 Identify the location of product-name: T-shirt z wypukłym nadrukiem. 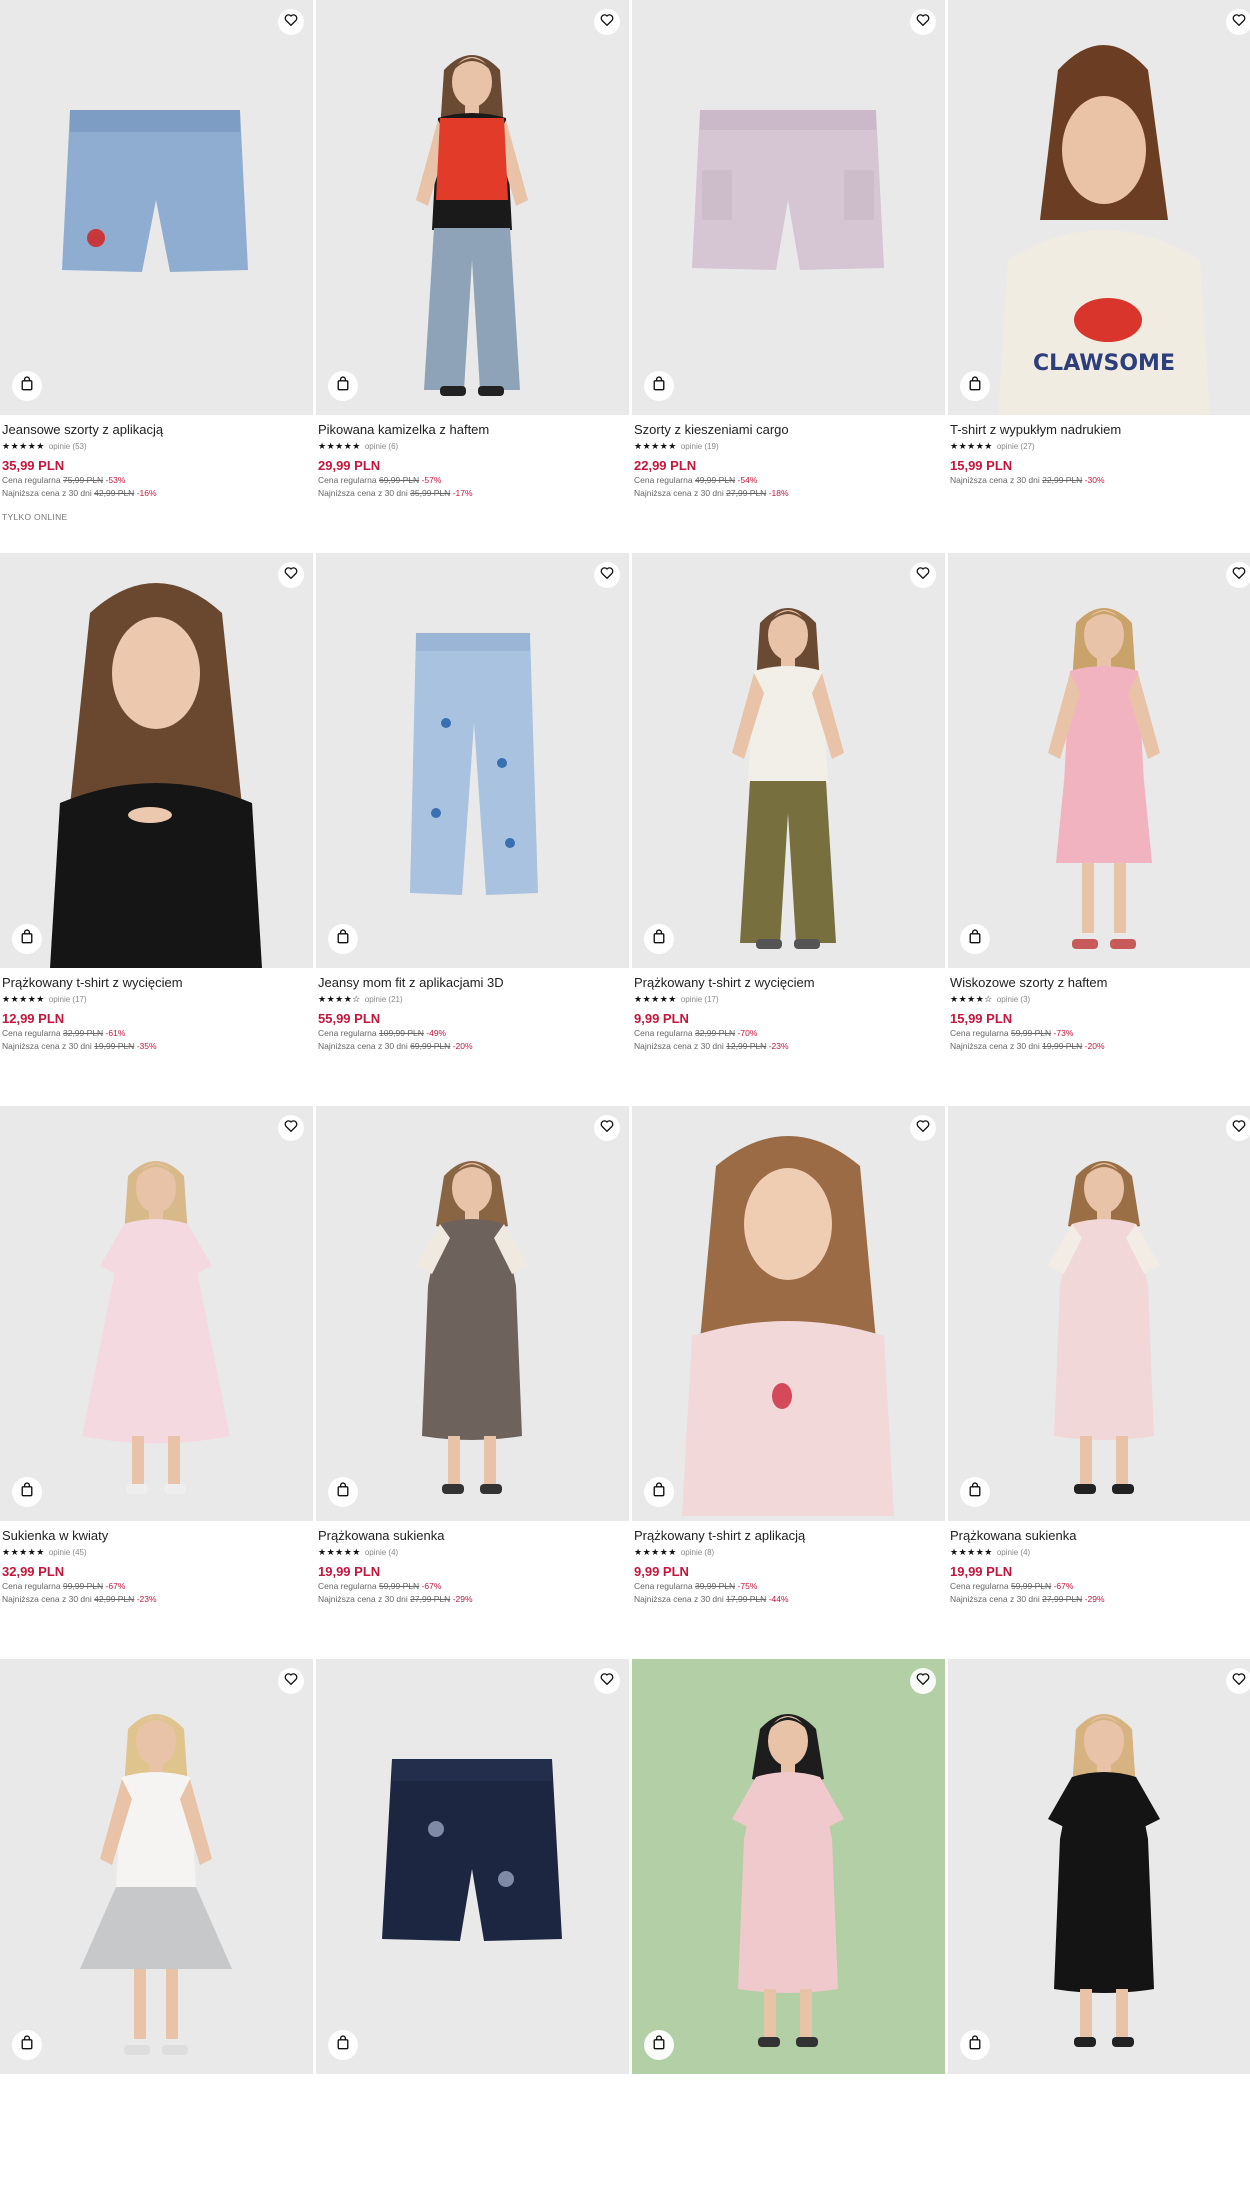
(1100, 430).